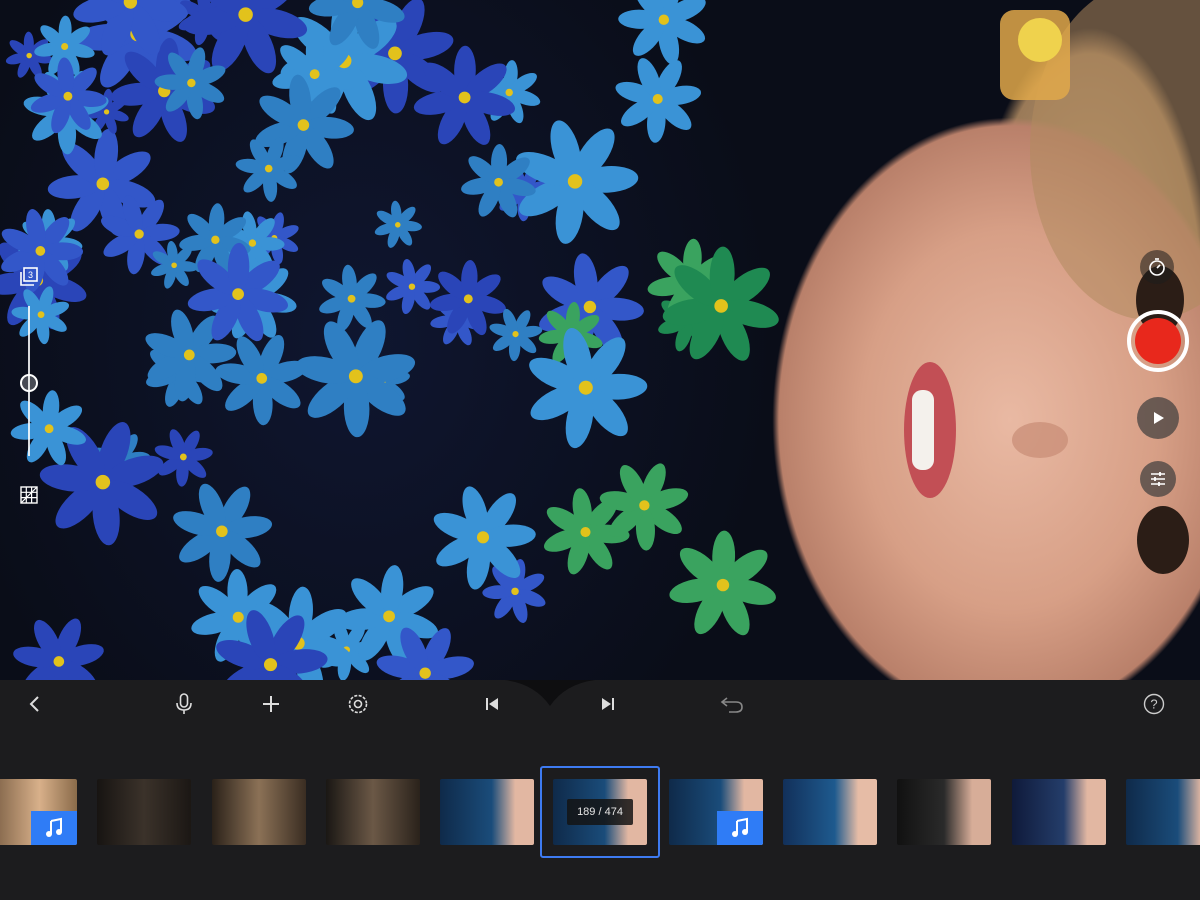  What do you see at coordinates (29, 495) in the screenshot?
I see `grid-icon` at bounding box center [29, 495].